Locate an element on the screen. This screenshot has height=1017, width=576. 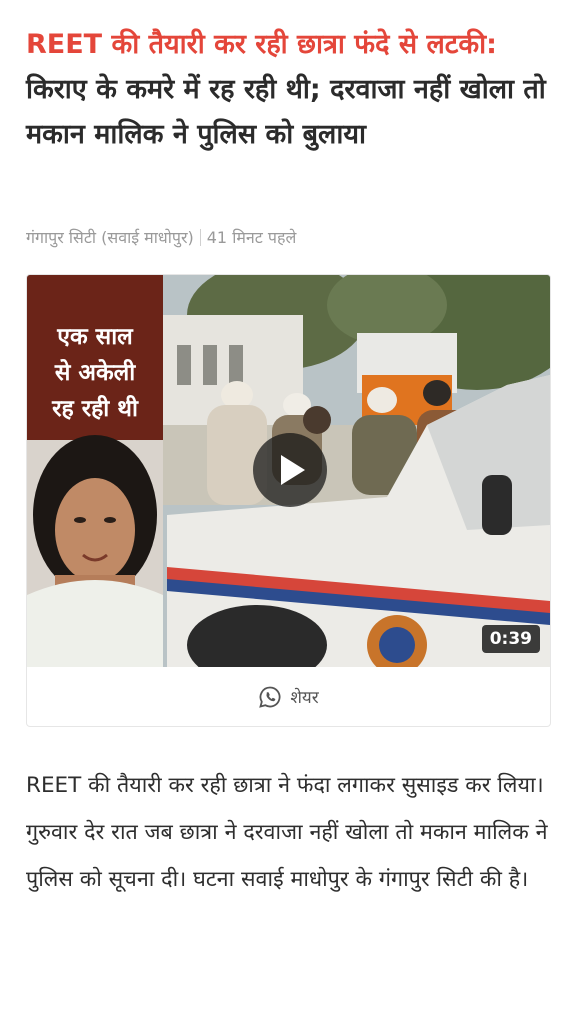
video-promo-caption: एक साल से अकेली रह रही थी is located at coordinates (95, 373).